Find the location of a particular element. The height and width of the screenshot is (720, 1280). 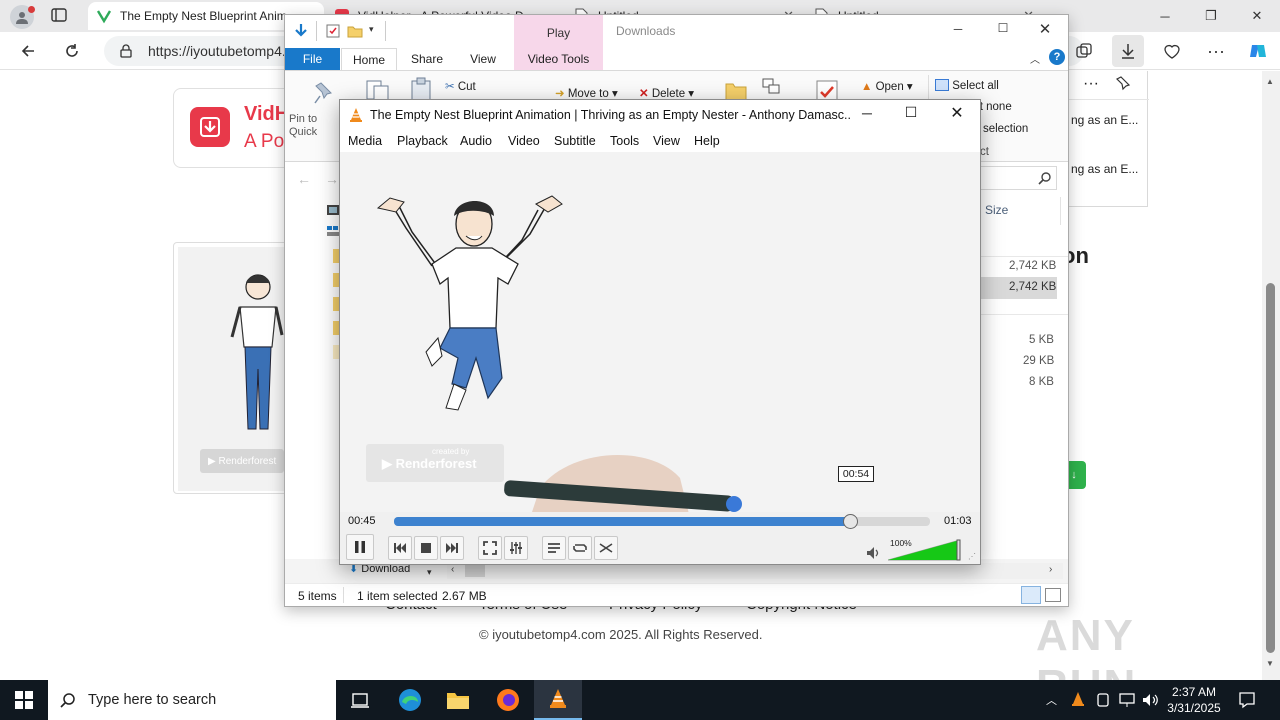

downloads-button is located at coordinates (1128, 51).